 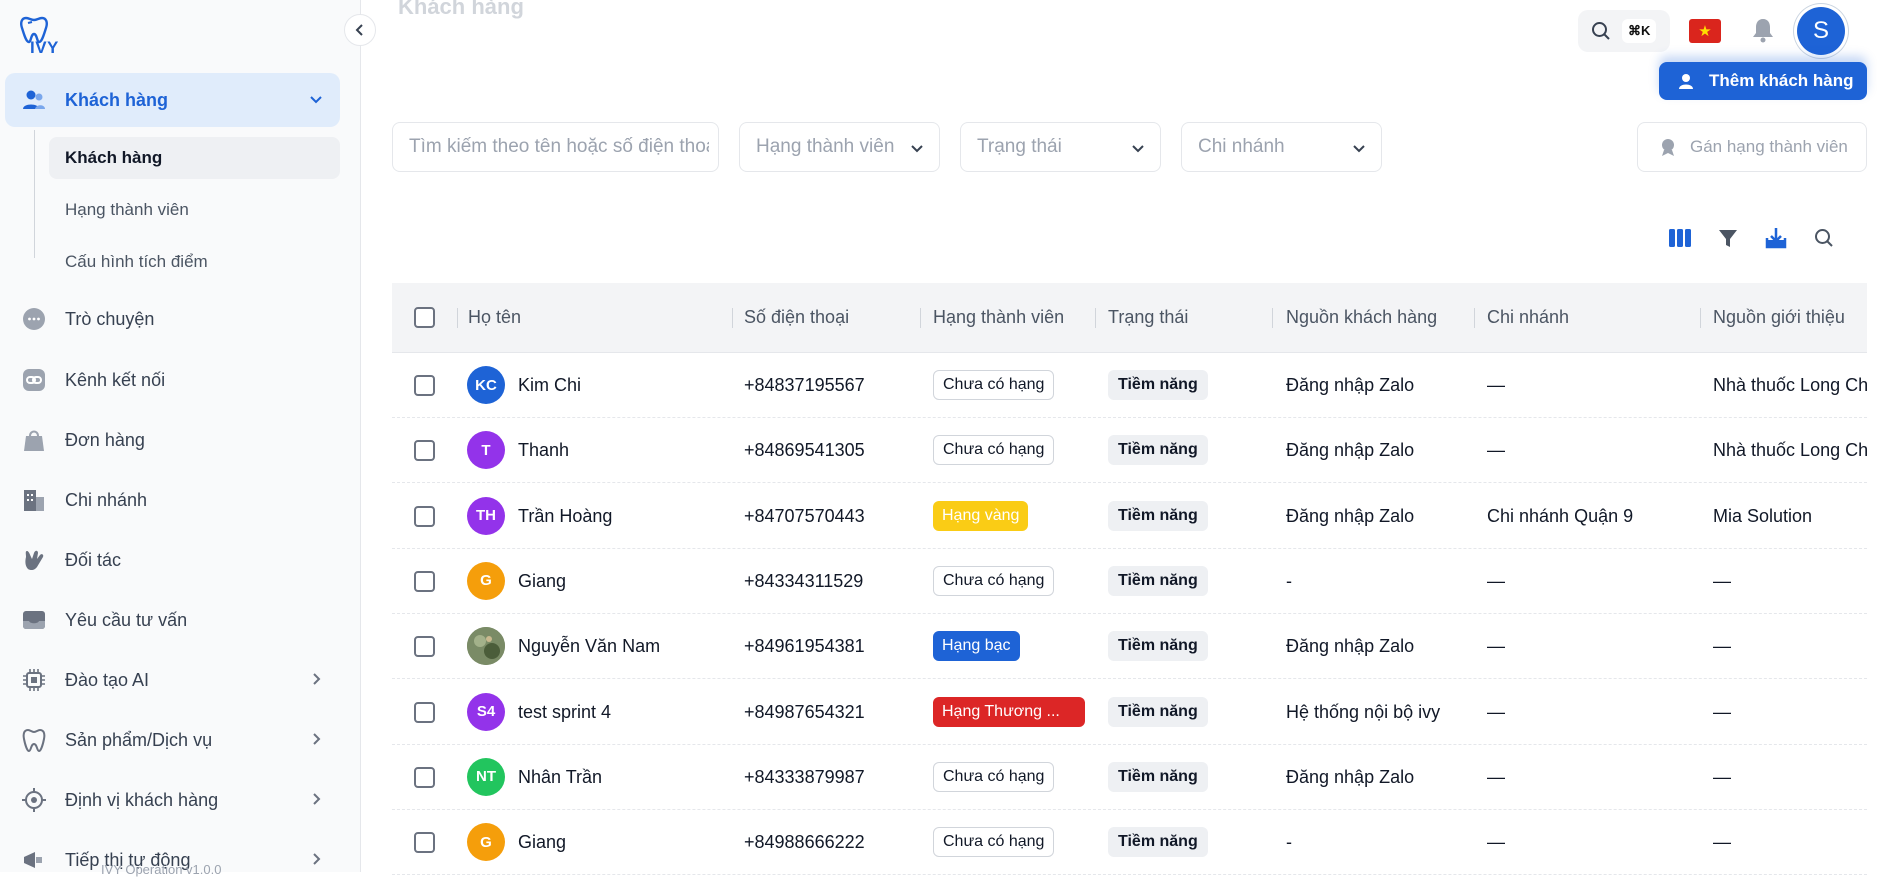 What do you see at coordinates (486, 711) in the screenshot?
I see `avatar: S4` at bounding box center [486, 711].